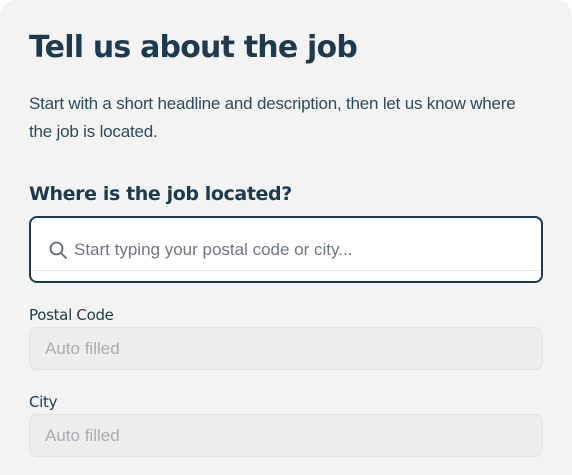 This screenshot has width=572, height=475. What do you see at coordinates (71, 315) in the screenshot?
I see `postal-code-label: Postal Code` at bounding box center [71, 315].